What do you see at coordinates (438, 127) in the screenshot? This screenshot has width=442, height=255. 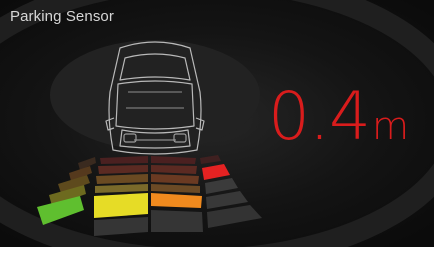 I see `frame-edge-right` at bounding box center [438, 127].